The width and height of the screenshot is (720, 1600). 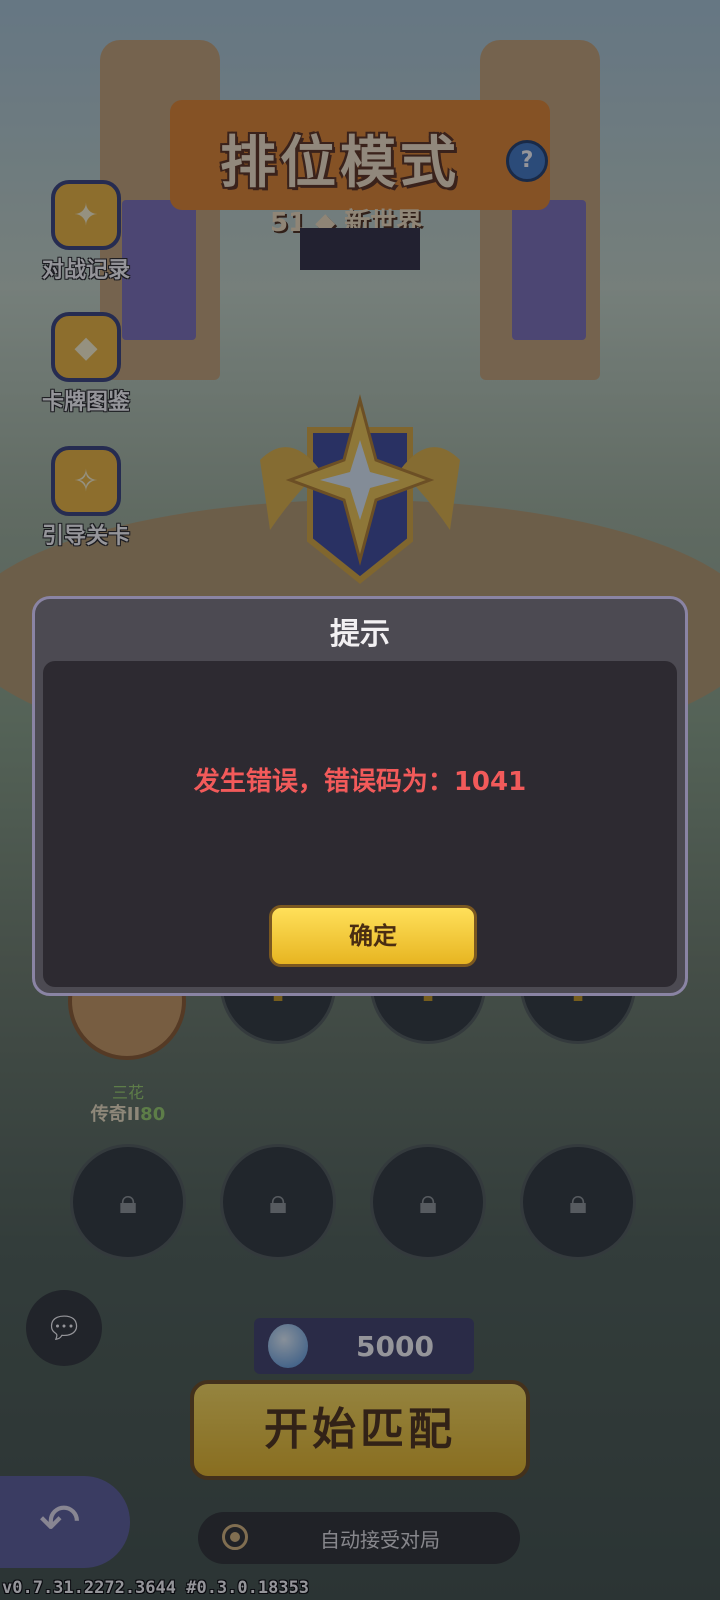 I want to click on error-message: 发生错误，错误码为：1041, so click(x=360, y=782).